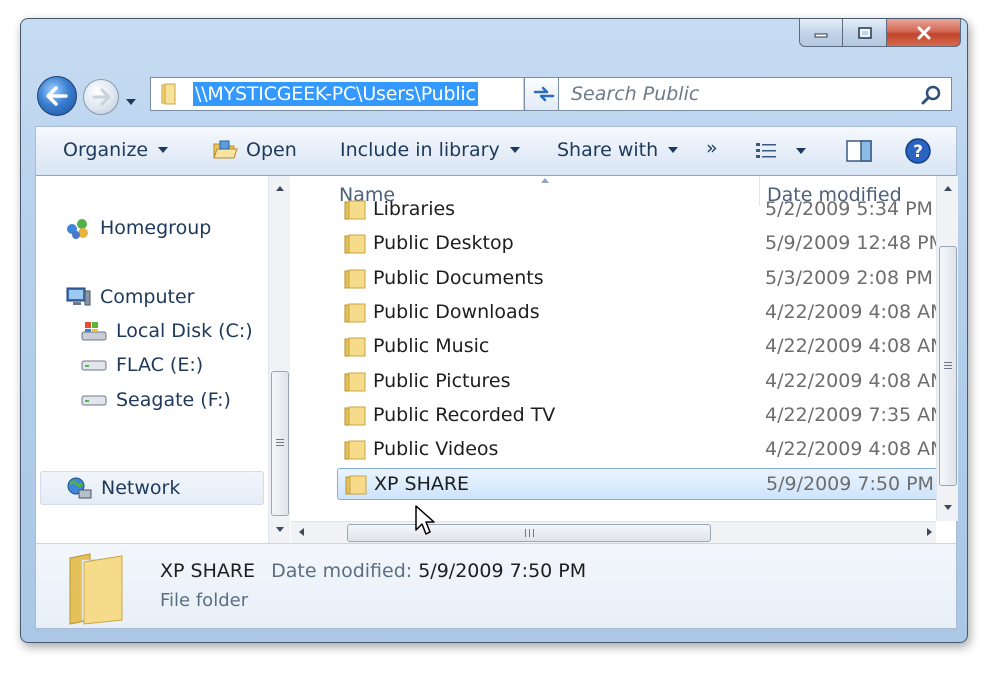  I want to click on file-name: Libraries, so click(414, 209).